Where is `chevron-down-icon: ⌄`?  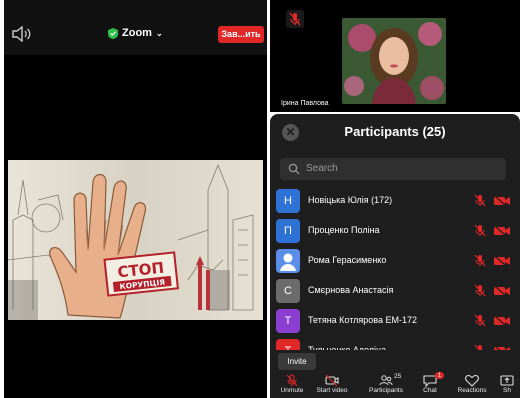 chevron-down-icon: ⌄ is located at coordinates (159, 33).